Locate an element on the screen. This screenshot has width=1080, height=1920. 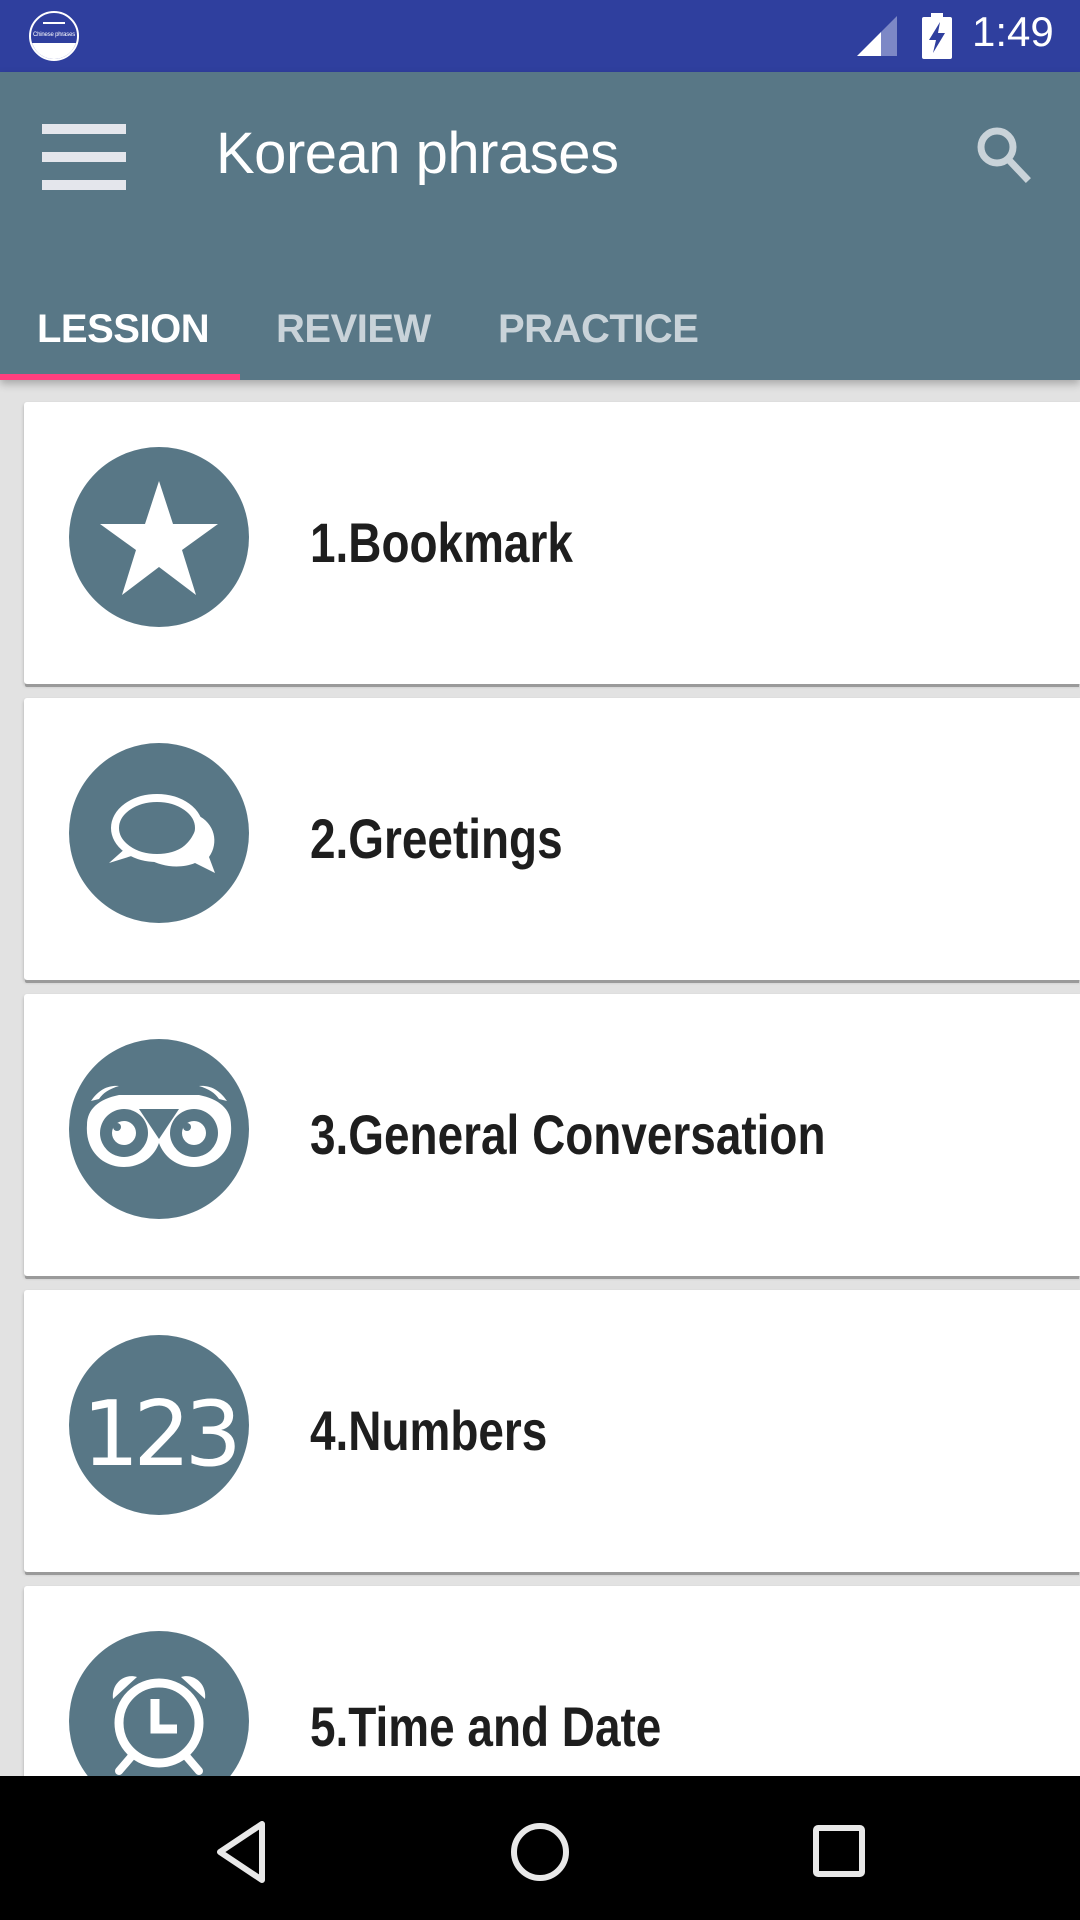
battery-charging-icon is located at coordinates (937, 36).